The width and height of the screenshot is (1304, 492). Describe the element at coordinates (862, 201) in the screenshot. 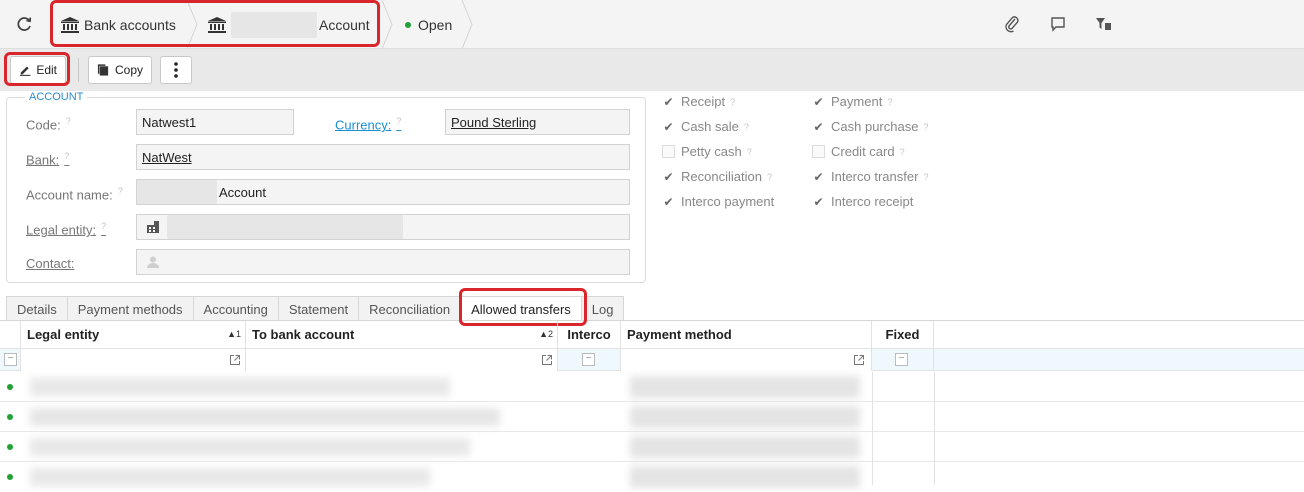

I see `interco-receipt-option: ✔ Interco receipt` at that location.